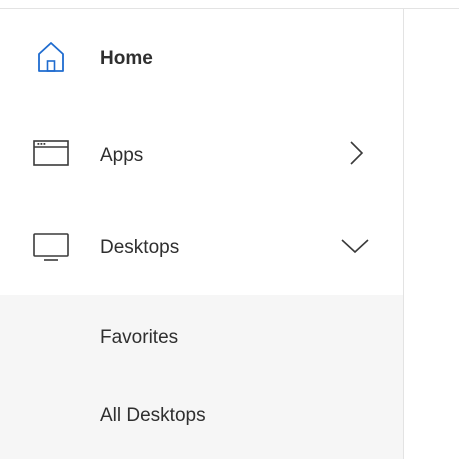  What do you see at coordinates (357, 246) in the screenshot?
I see `chevron-down-icon` at bounding box center [357, 246].